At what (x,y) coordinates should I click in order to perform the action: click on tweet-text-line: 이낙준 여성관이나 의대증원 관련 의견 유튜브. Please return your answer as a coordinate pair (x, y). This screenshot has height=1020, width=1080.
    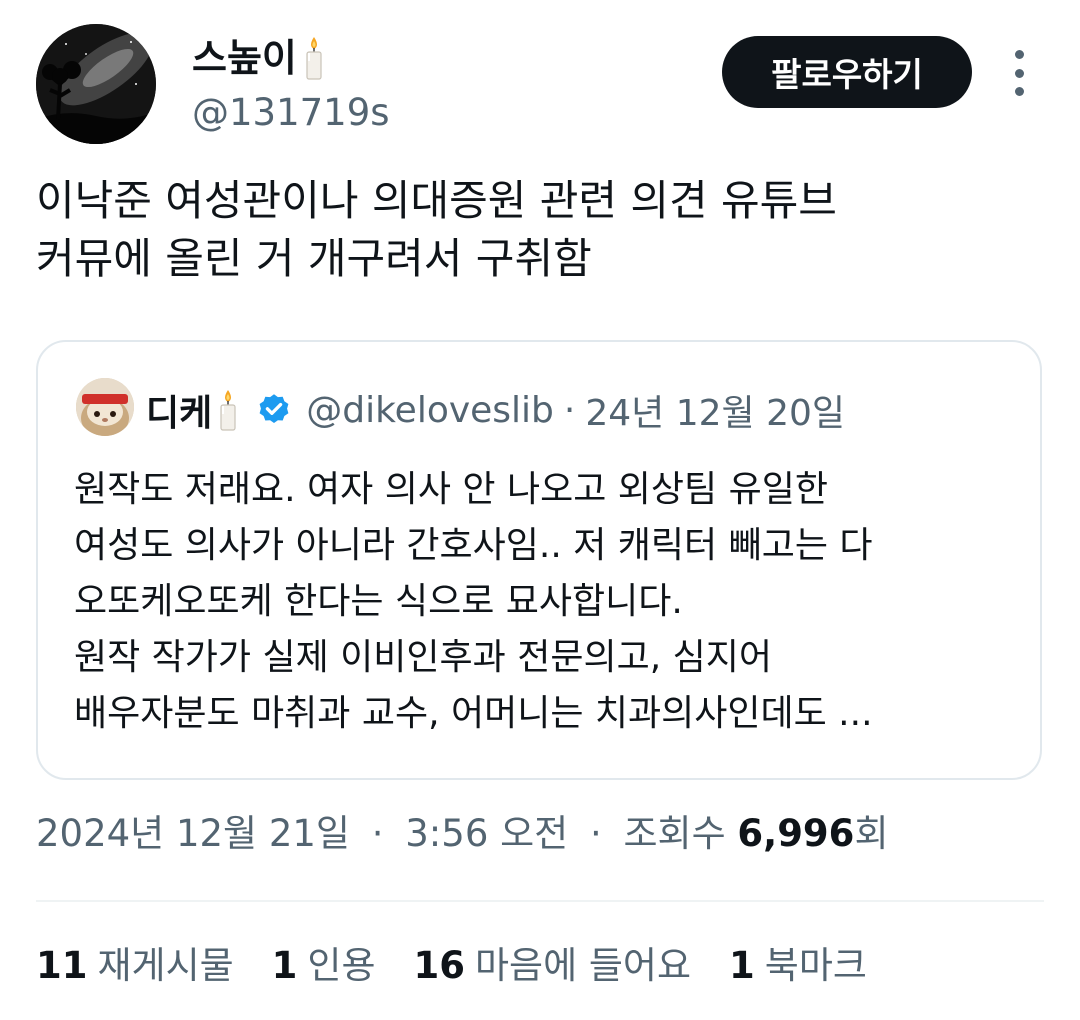
    Looking at the image, I should click on (436, 200).